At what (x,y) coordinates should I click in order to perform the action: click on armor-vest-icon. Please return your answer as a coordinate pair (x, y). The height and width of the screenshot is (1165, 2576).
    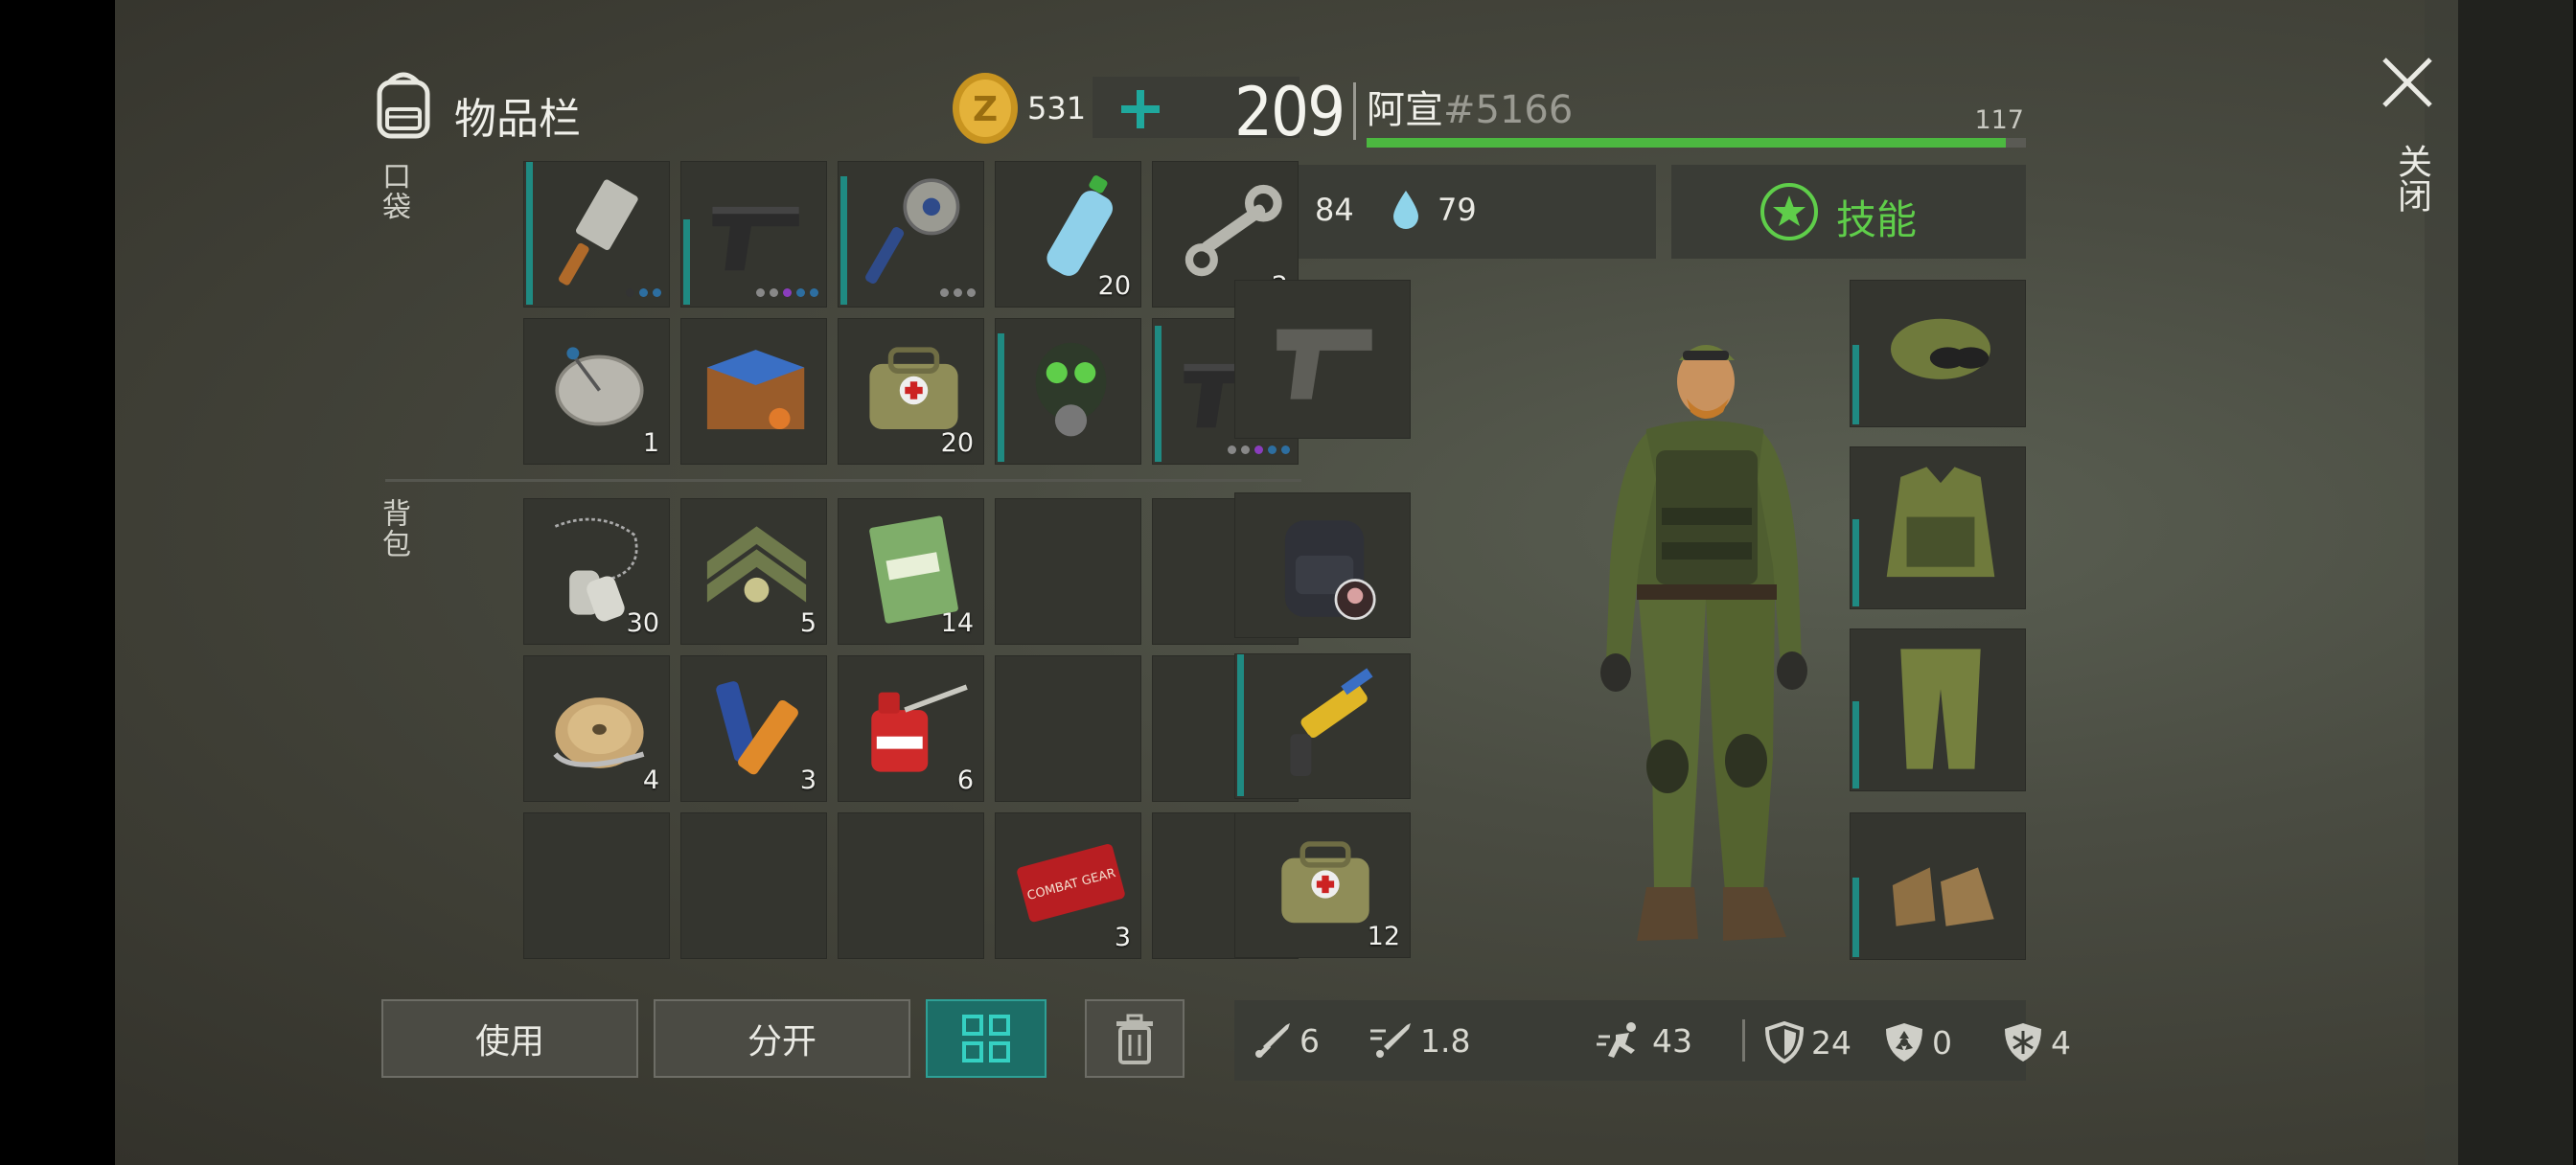
    Looking at the image, I should click on (1940, 522).